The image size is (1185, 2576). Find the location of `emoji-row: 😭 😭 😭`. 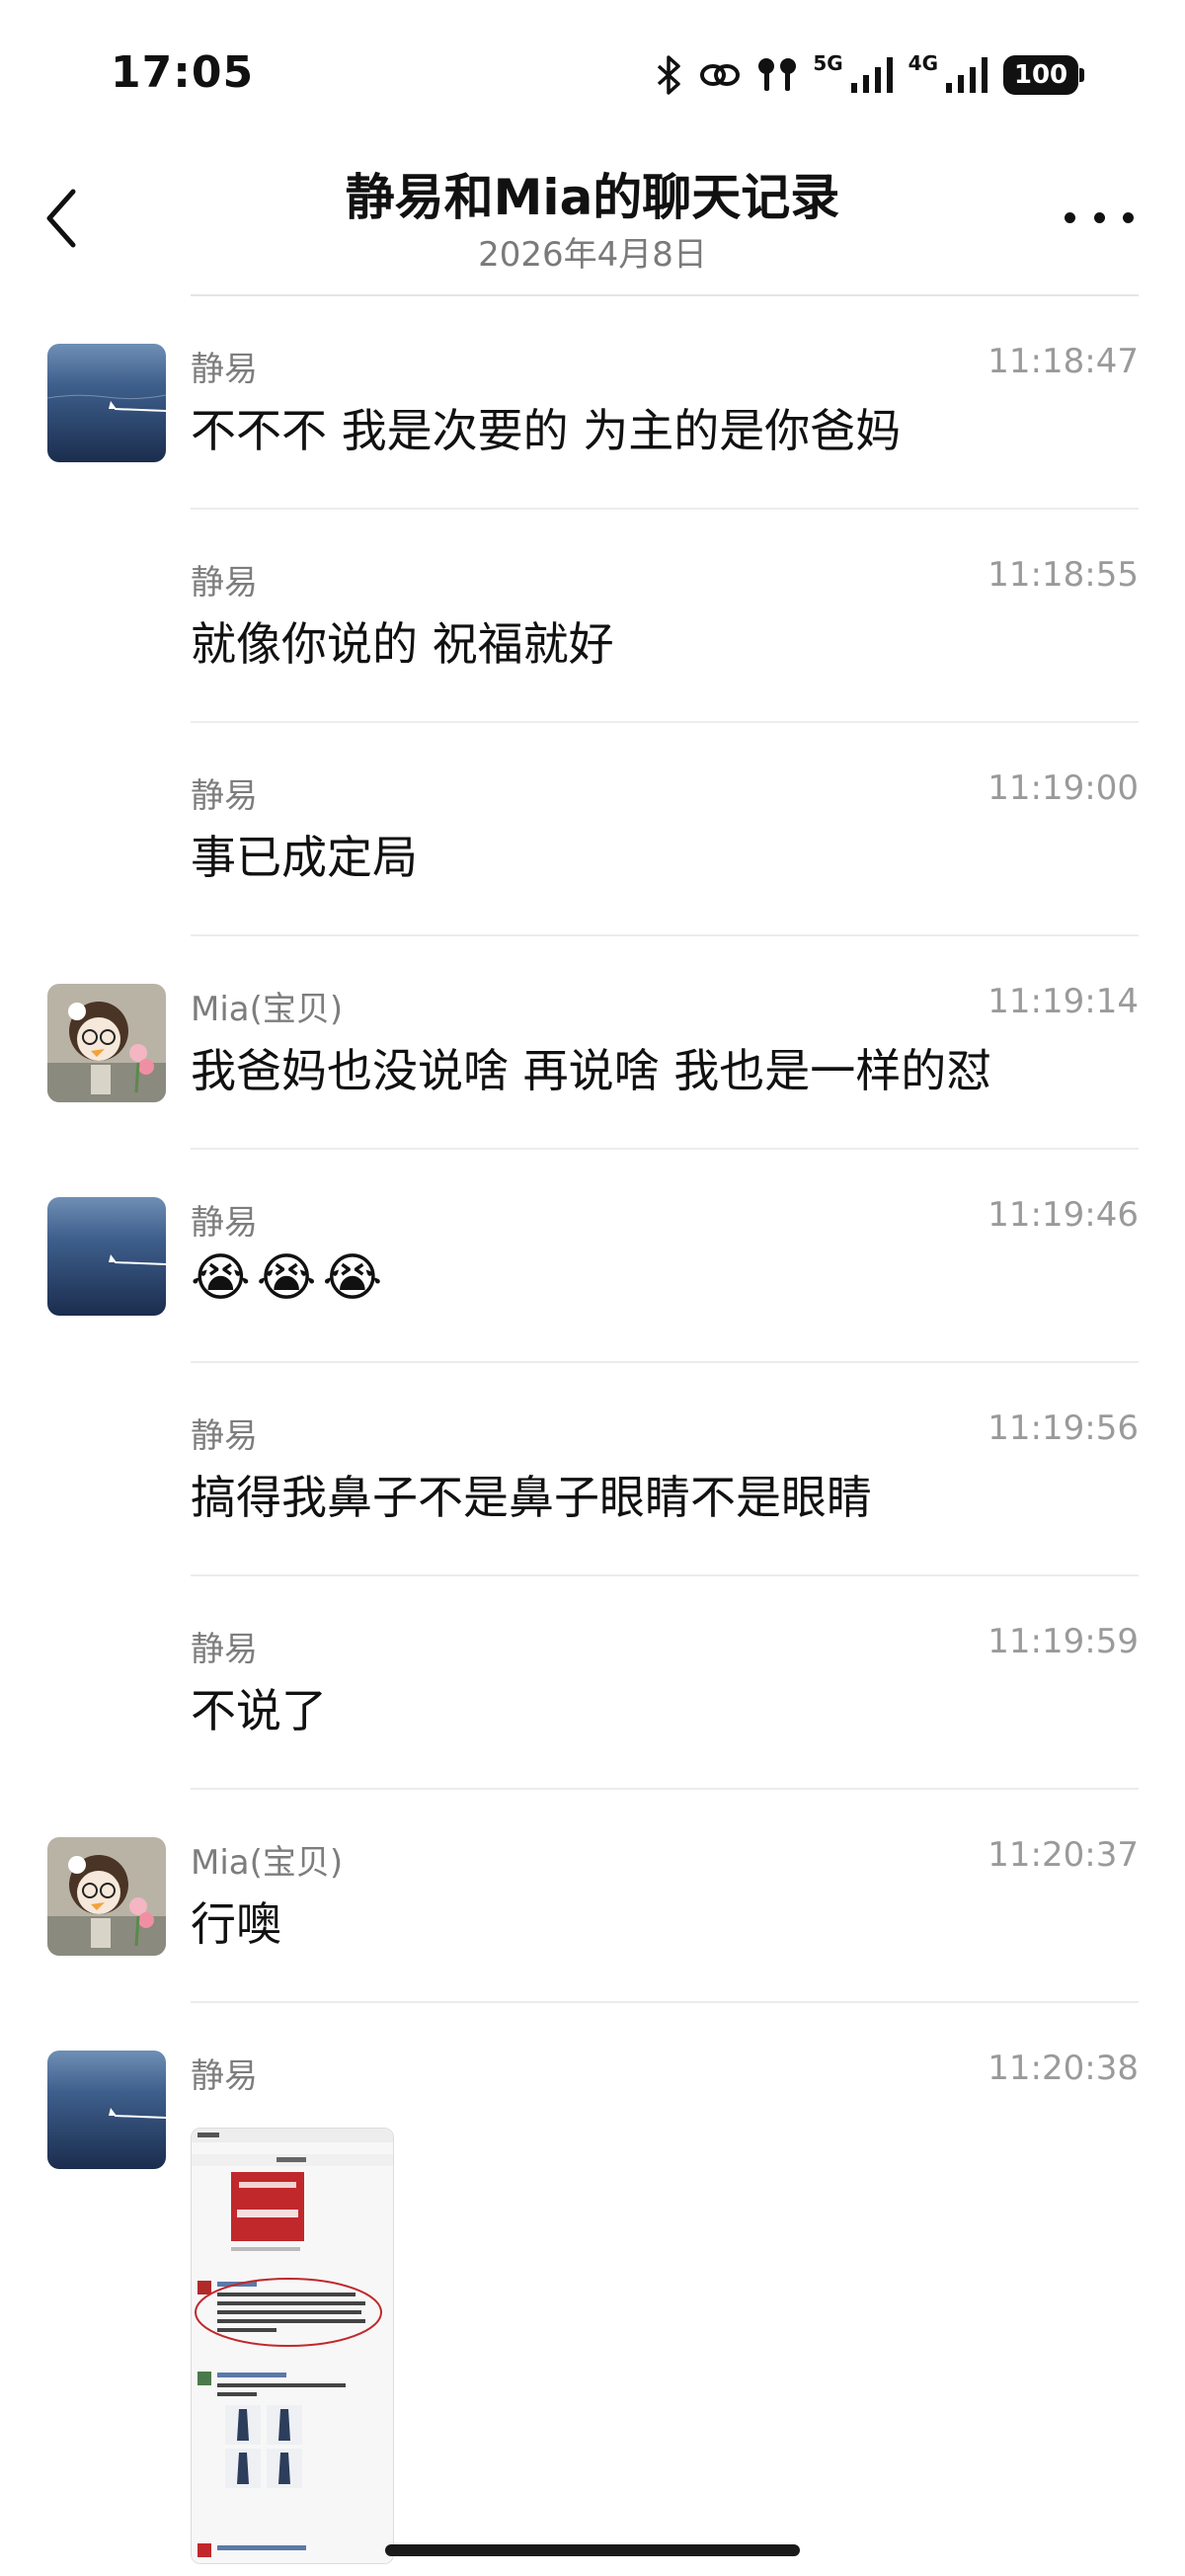

emoji-row: 😭 😭 😭 is located at coordinates (286, 1278).